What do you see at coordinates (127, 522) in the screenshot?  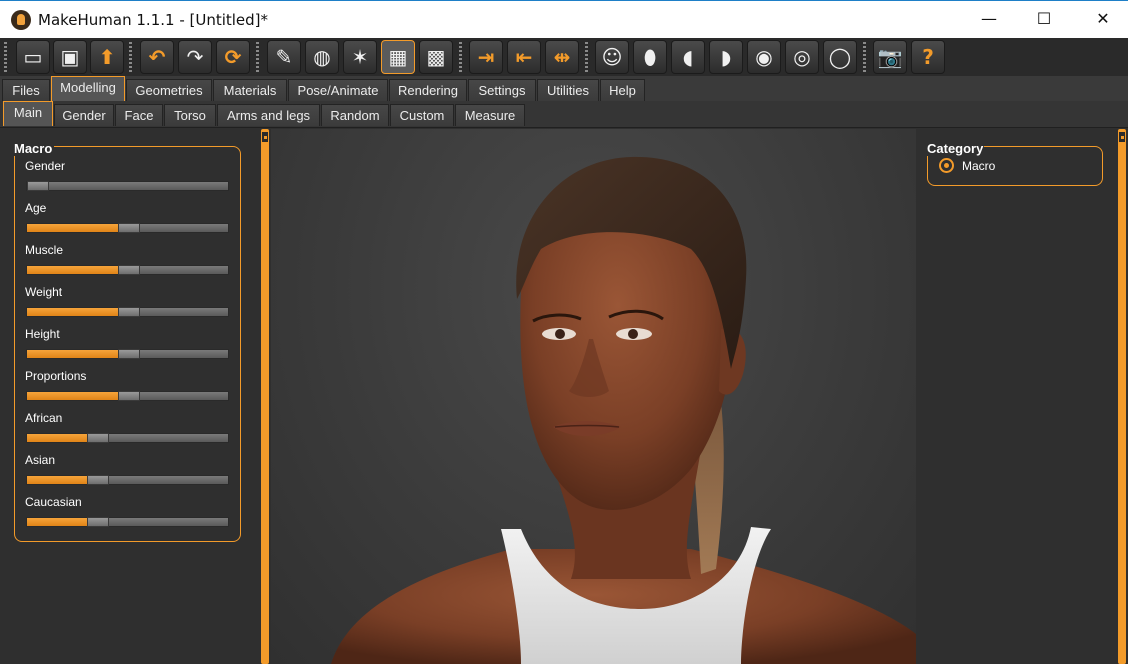 I see `slider-caucasian` at bounding box center [127, 522].